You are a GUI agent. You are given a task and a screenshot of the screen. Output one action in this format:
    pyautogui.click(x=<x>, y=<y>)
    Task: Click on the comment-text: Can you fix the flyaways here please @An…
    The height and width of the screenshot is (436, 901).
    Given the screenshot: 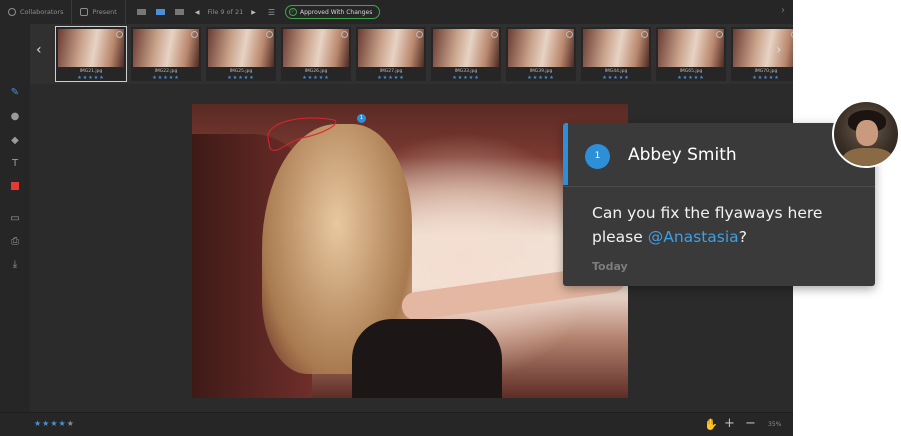 What is the action you would take?
    pyautogui.click(x=727, y=225)
    